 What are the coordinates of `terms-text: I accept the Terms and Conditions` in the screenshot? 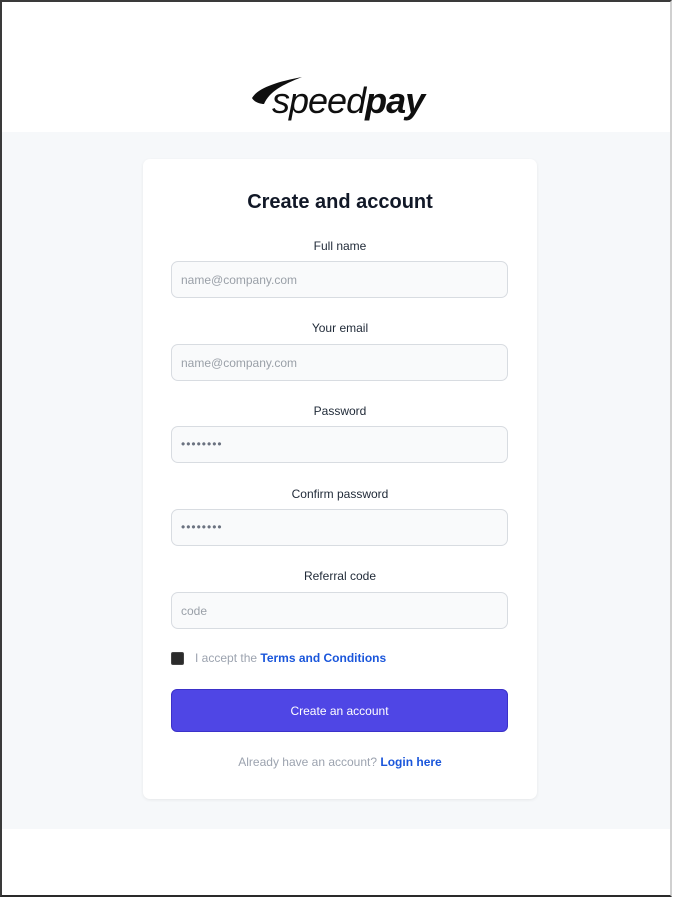 It's located at (290, 658).